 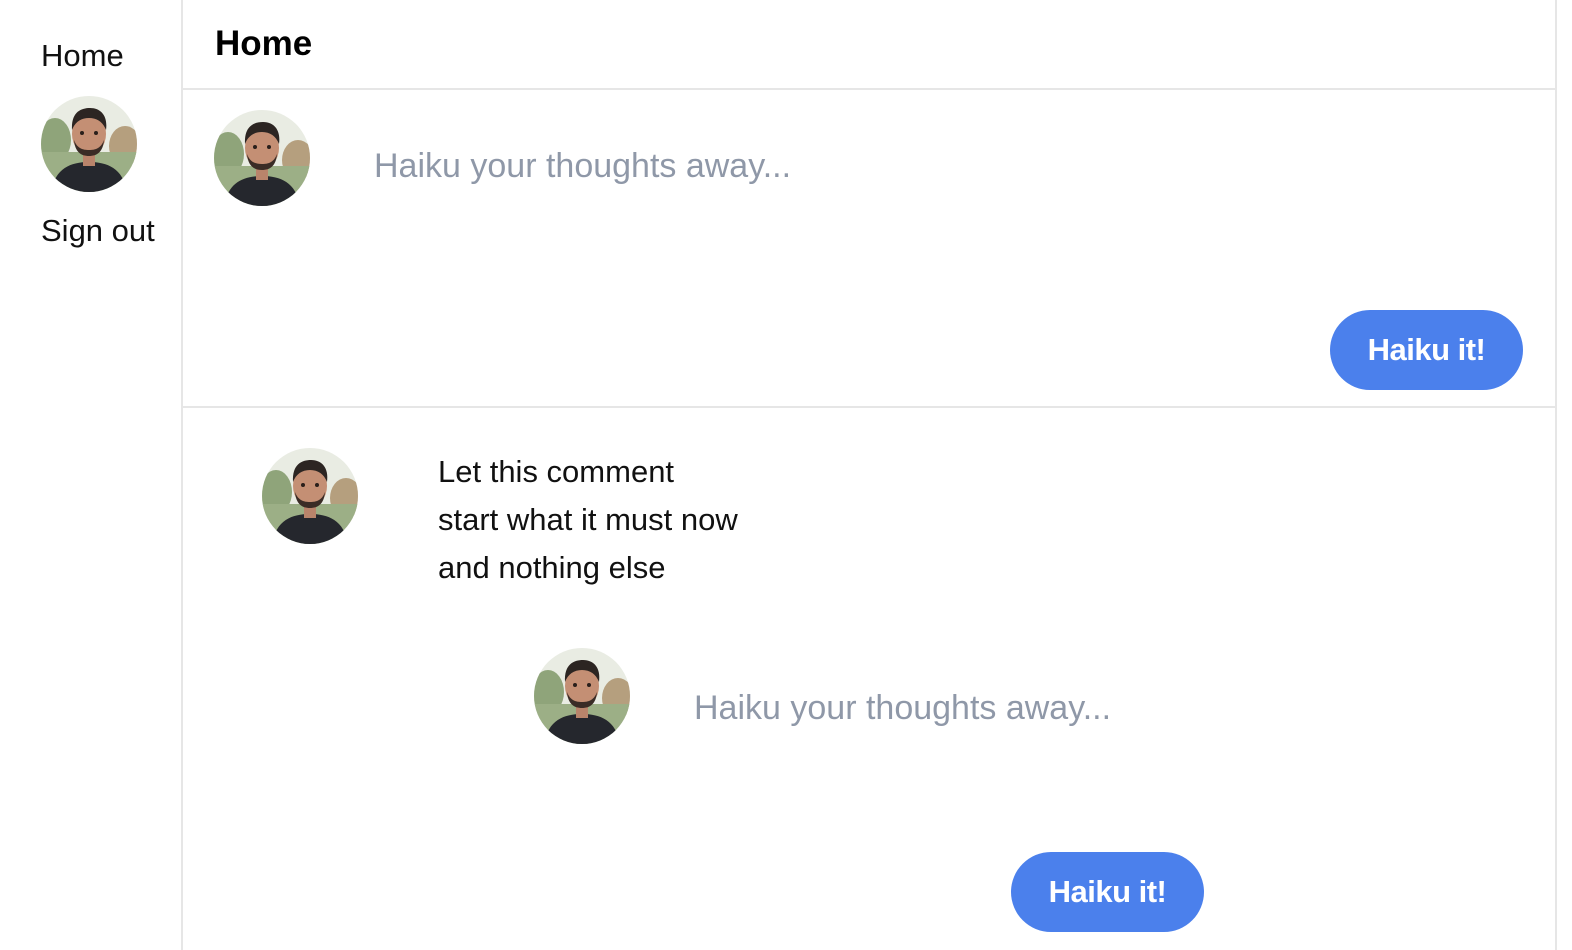 I want to click on post-author-avatar, so click(x=310, y=496).